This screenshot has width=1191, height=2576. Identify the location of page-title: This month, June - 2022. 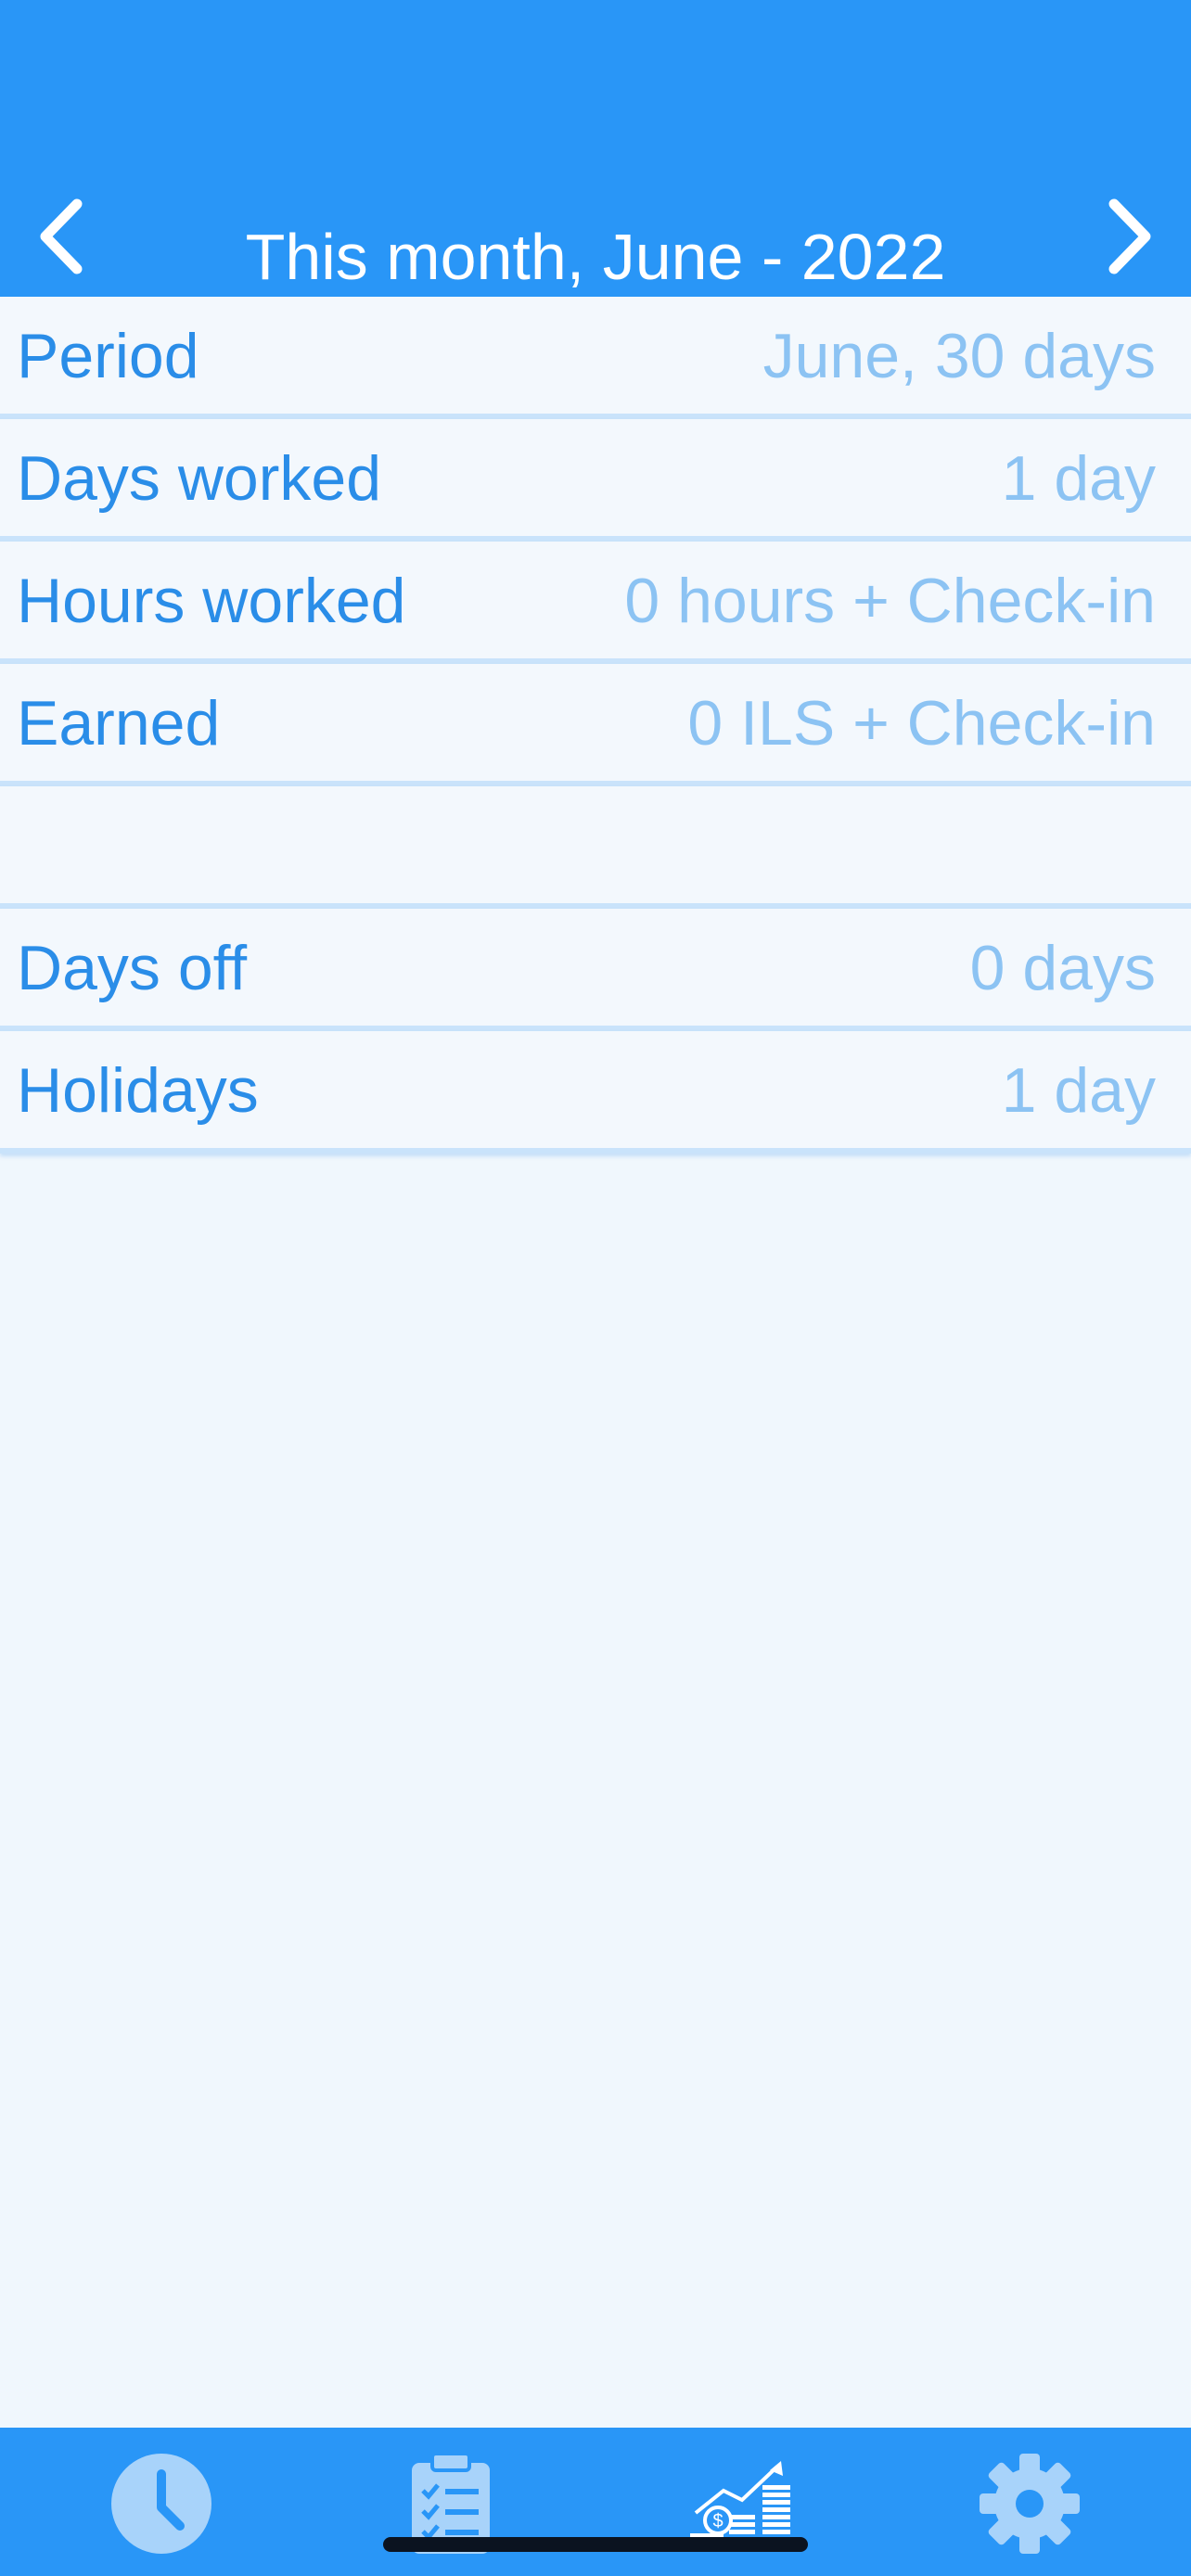
(595, 257).